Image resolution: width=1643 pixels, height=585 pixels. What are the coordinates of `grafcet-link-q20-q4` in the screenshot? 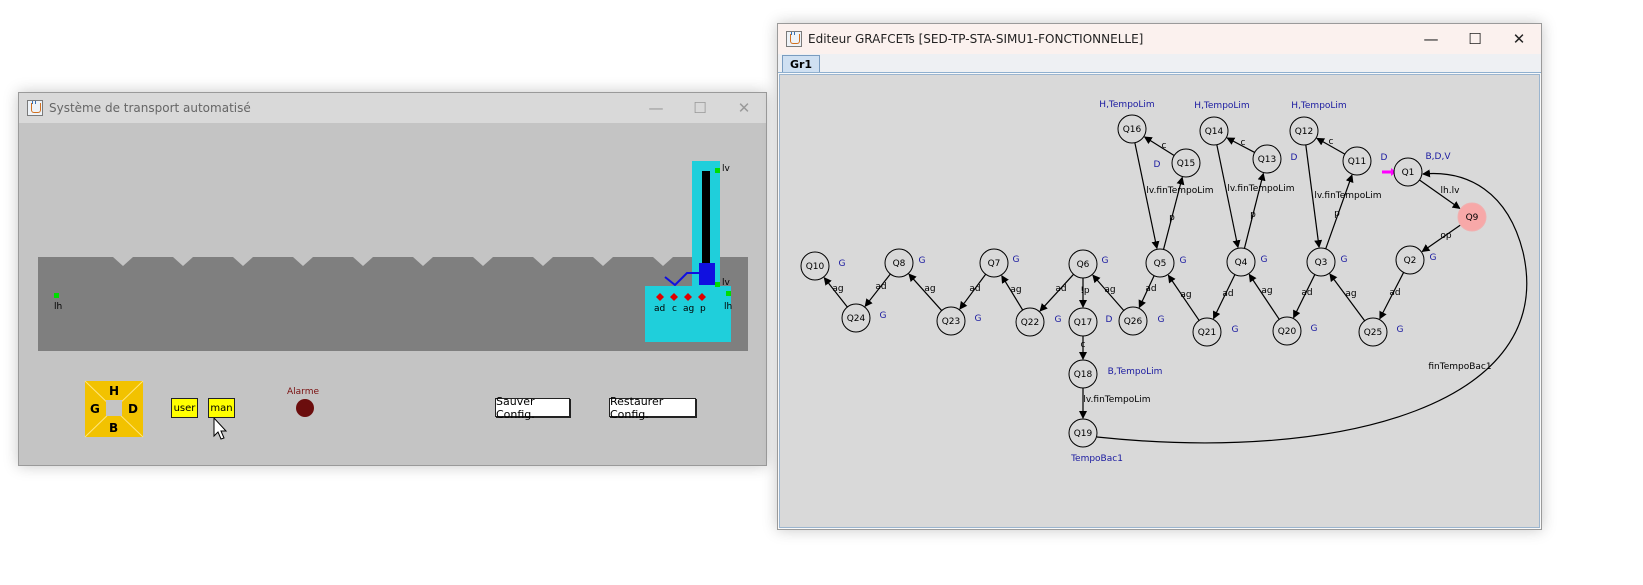 It's located at (1264, 296).